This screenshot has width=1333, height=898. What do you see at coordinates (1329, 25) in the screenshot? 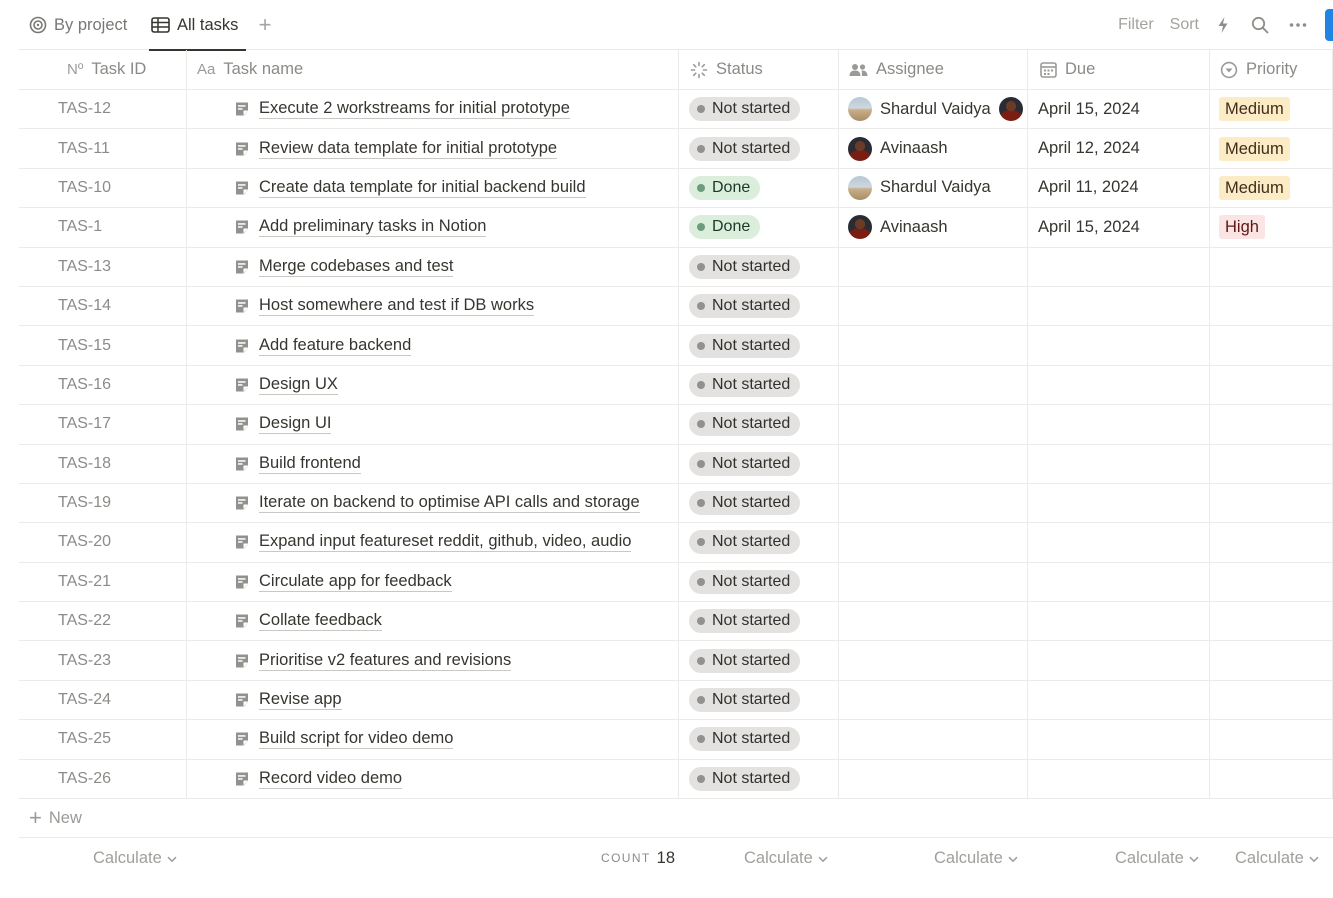
I see `new-task-button` at bounding box center [1329, 25].